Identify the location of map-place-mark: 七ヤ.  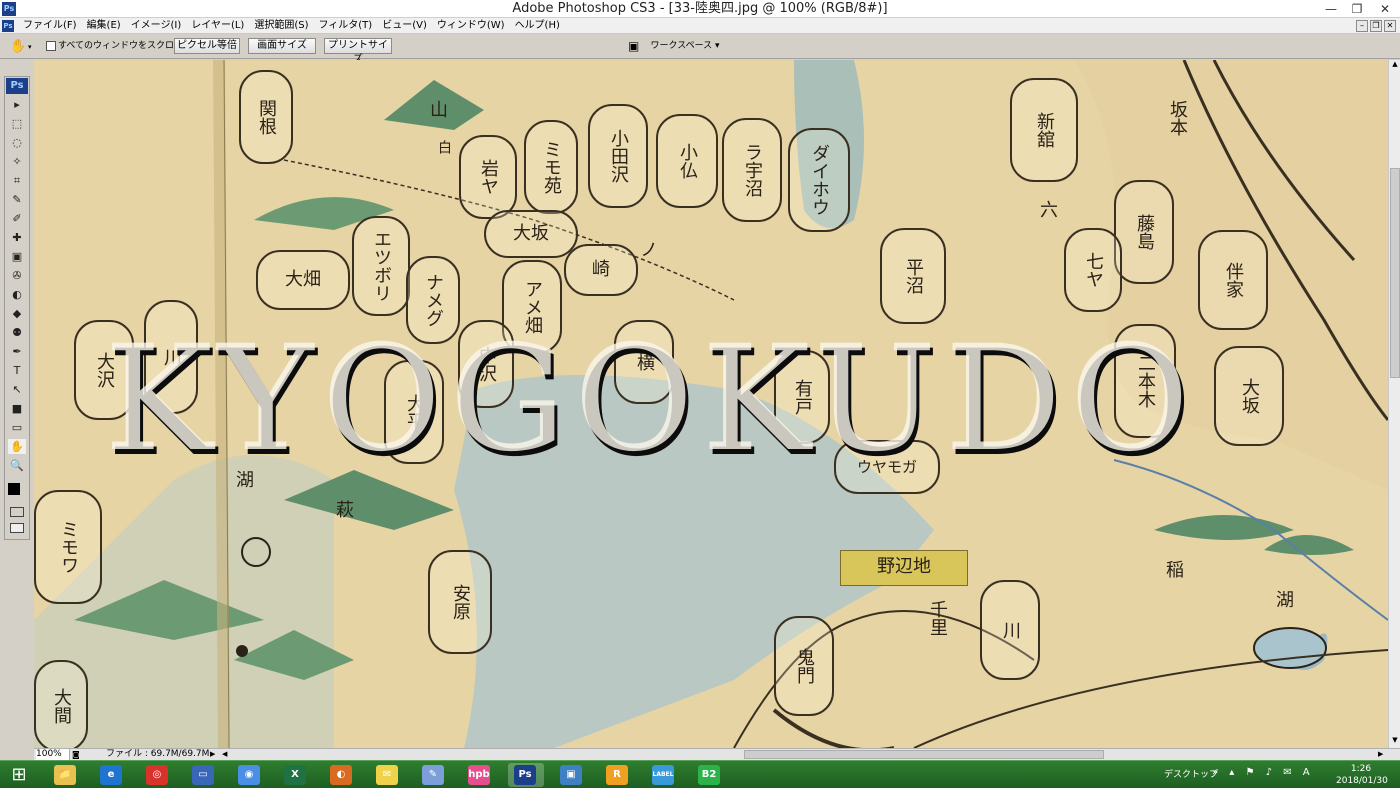
(1093, 270).